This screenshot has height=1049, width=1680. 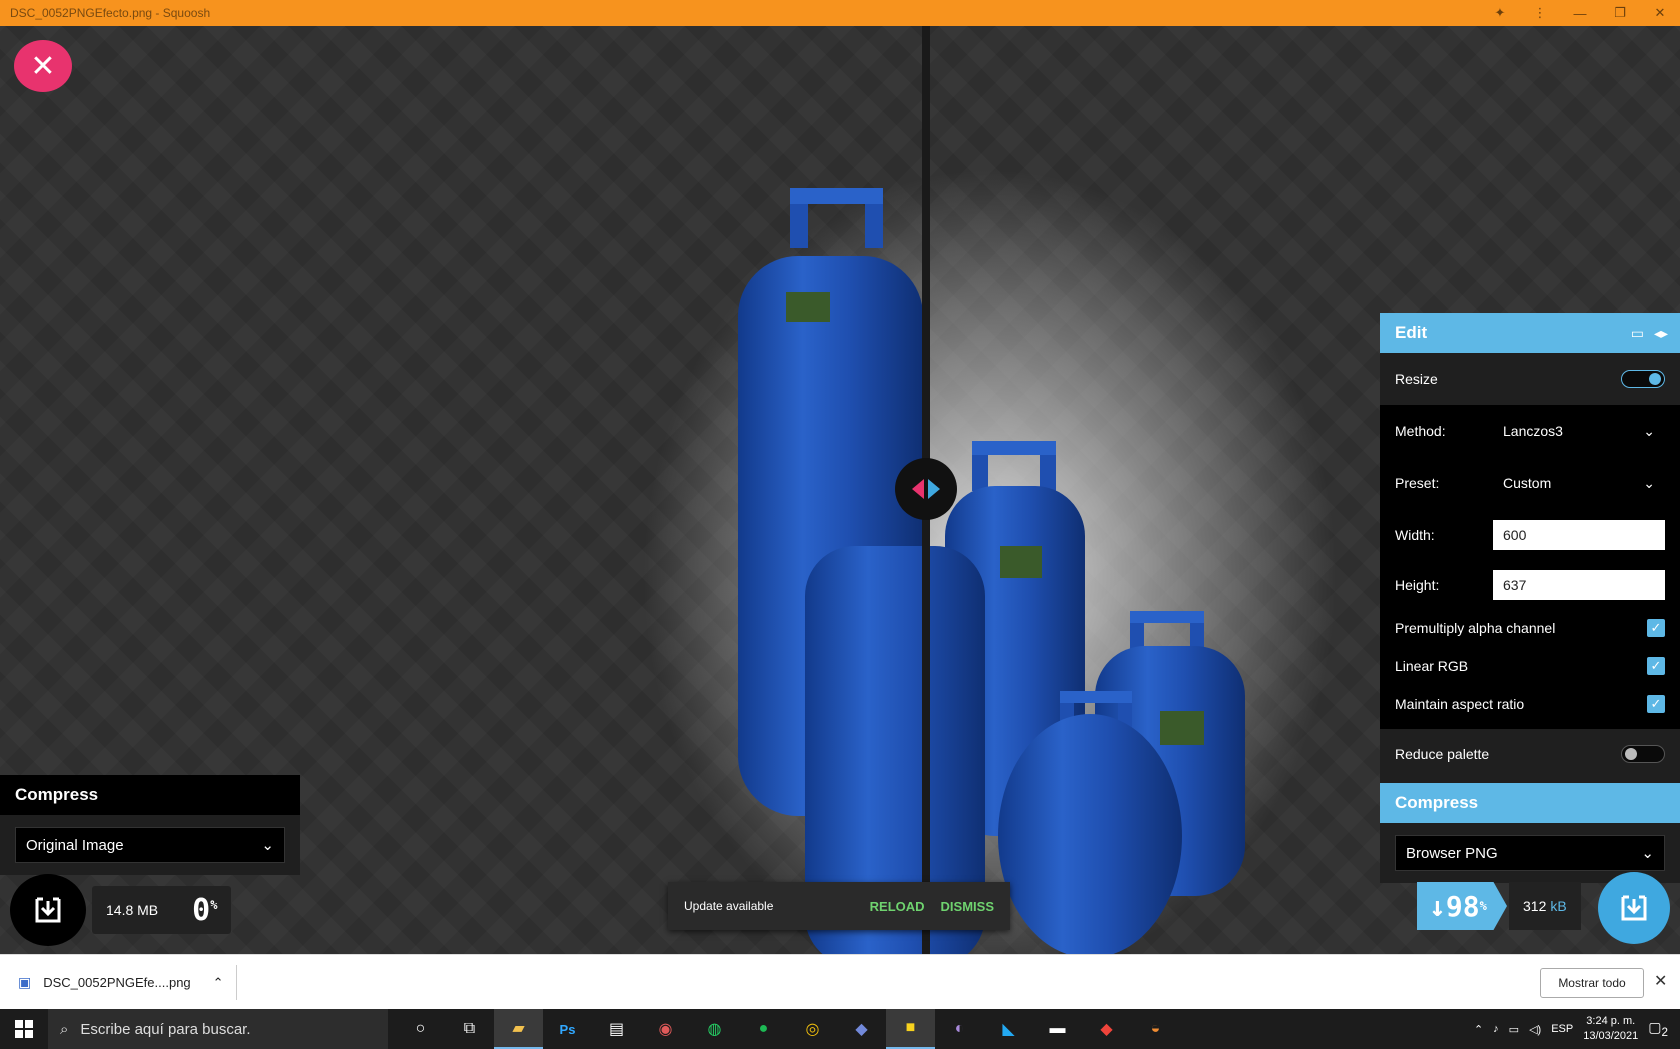 I want to click on microphone-icon: ♪, so click(x=1496, y=1029).